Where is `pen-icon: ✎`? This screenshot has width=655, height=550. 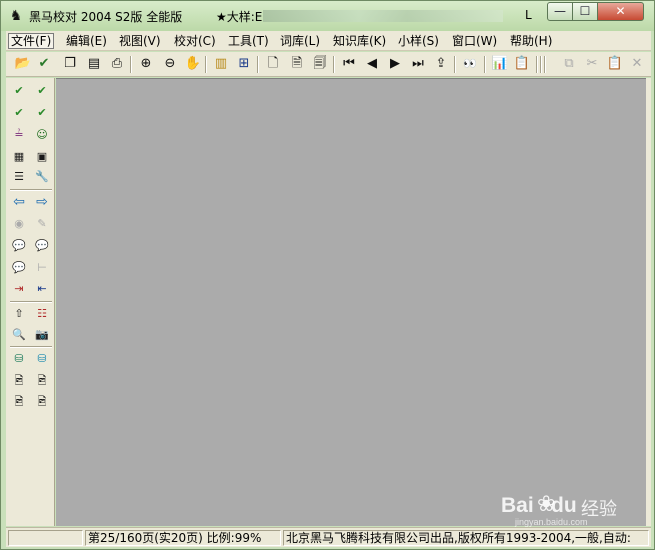
pen-icon: ✎ is located at coordinates (42, 224).